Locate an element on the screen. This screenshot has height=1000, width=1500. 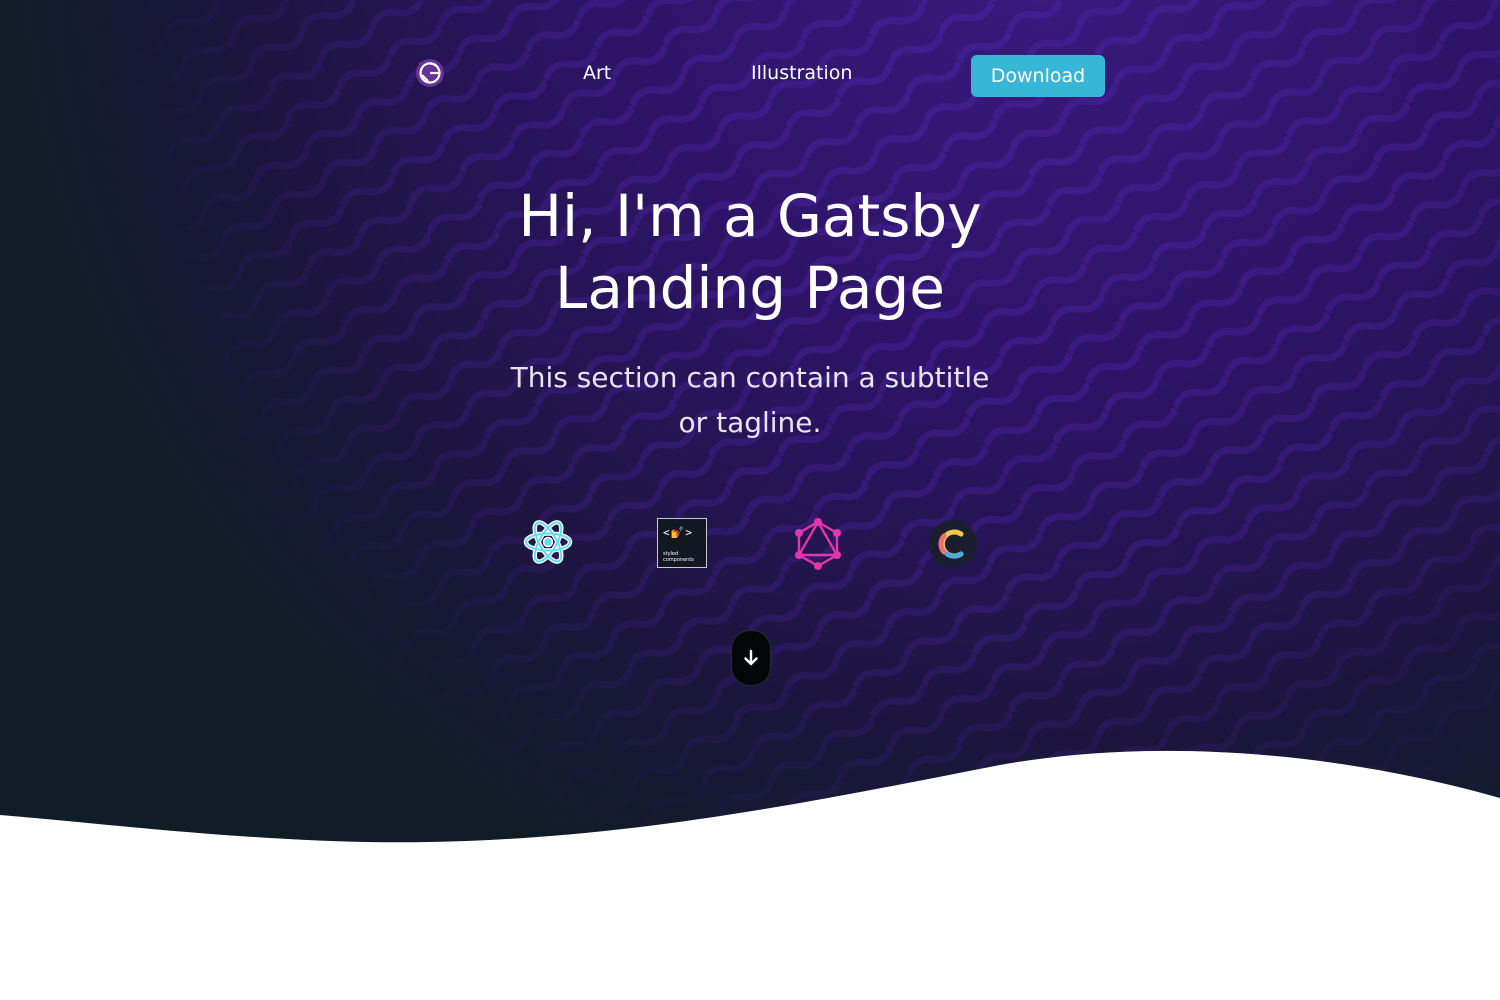
download-button: Download is located at coordinates (1038, 76).